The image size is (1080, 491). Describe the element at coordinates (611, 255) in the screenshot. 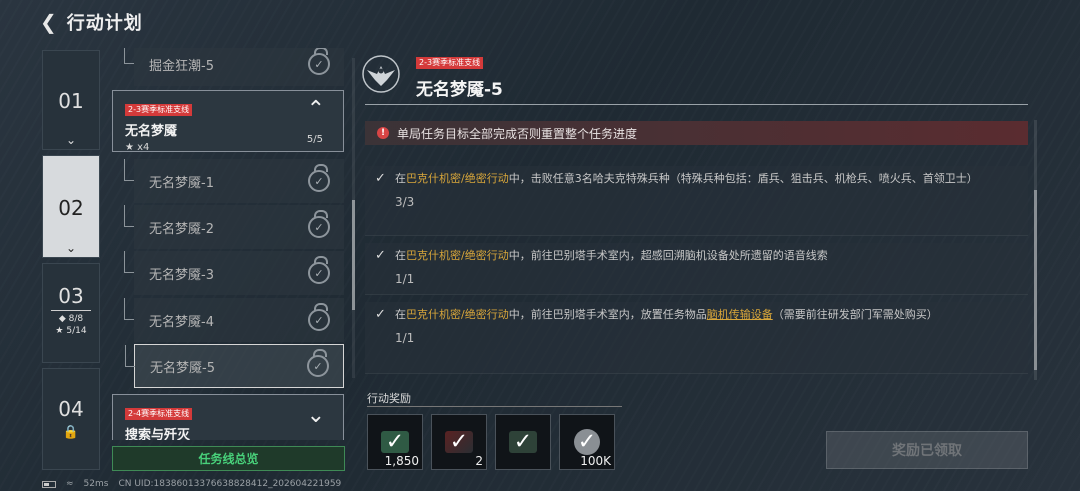

I see `task-text: 在巴克什机密/绝密行动中，前往巴别塔手术室内，超感回溯脑机设备处所遗留的语音线索` at that location.